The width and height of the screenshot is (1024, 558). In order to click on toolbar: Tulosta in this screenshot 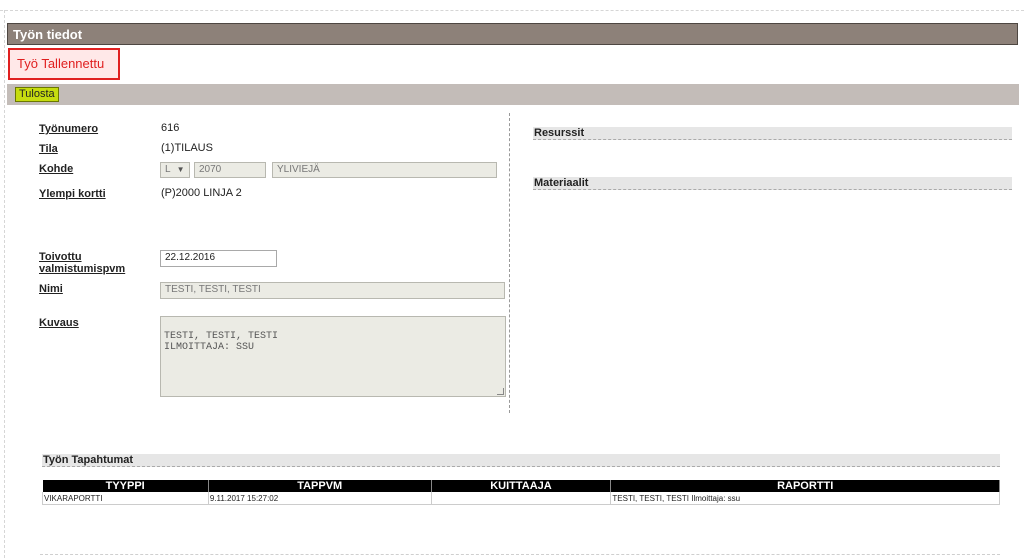, I will do `click(513, 94)`.